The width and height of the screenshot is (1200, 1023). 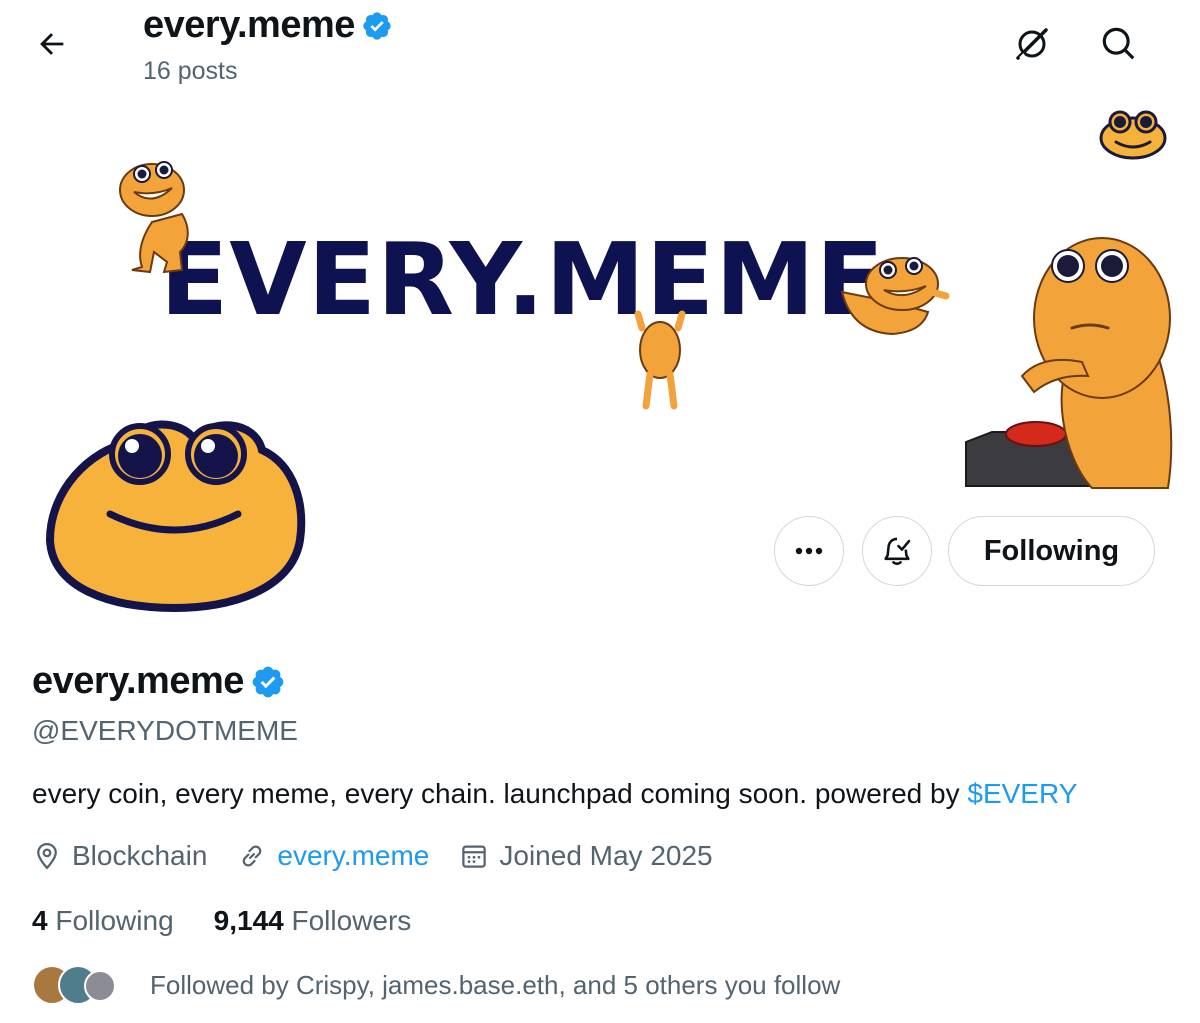 I want to click on following-stat-label: Following, so click(x=114, y=920).